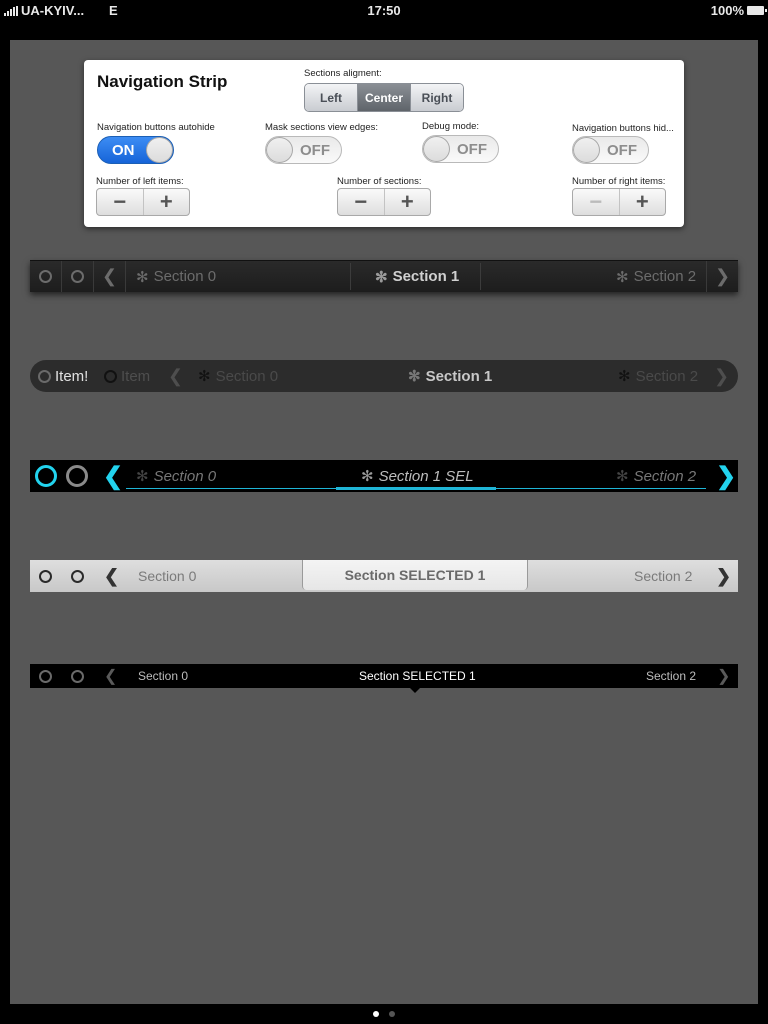 This screenshot has width=768, height=1024. Describe the element at coordinates (480, 276) in the screenshot. I see `section-divider` at that location.